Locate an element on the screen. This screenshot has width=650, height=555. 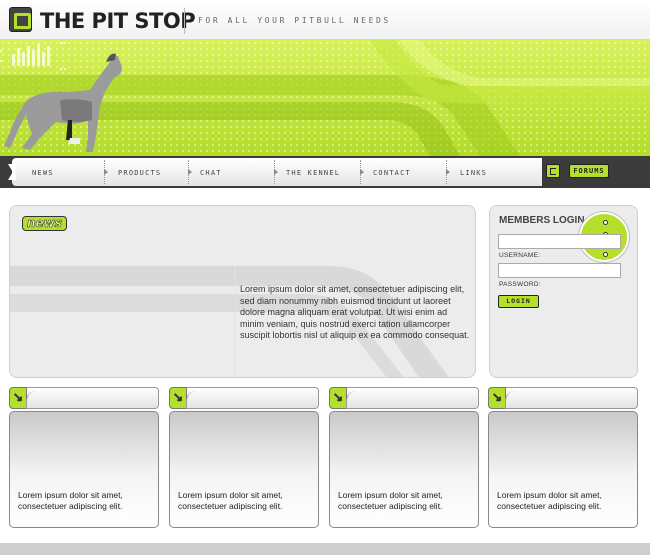
nav-item-contact: CONTACT is located at coordinates (392, 173).